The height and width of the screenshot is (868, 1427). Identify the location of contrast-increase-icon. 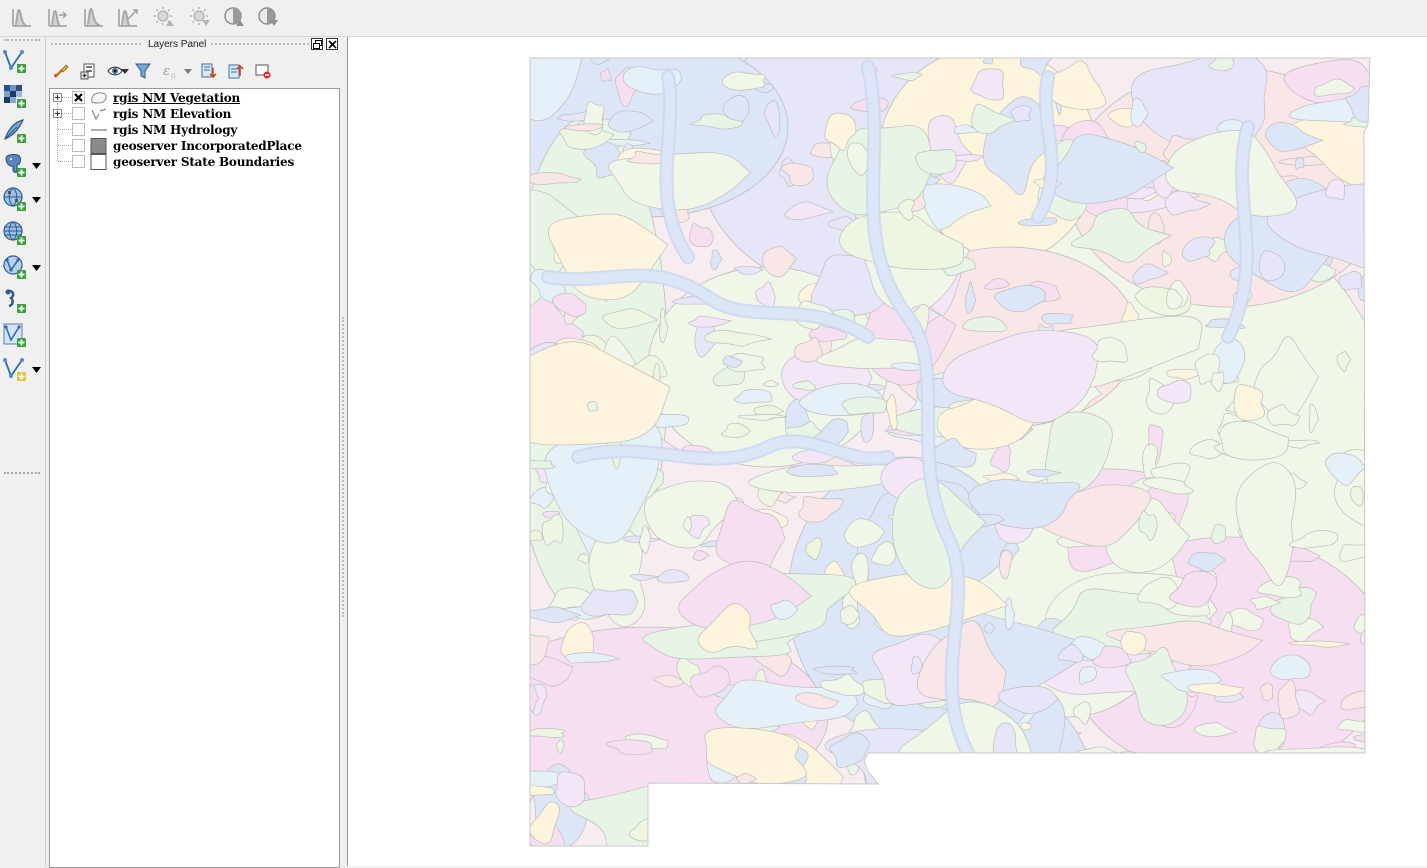
(234, 17).